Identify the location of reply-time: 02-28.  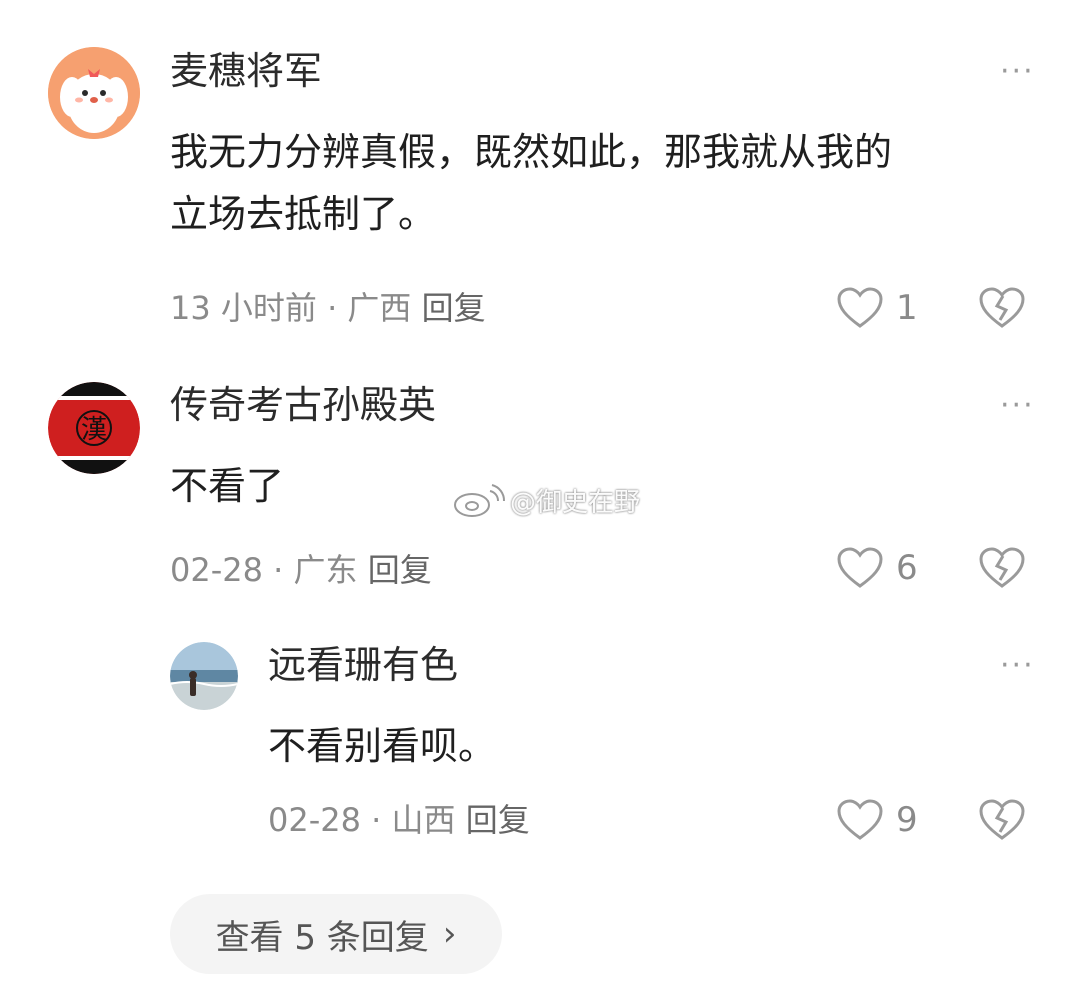
(314, 820).